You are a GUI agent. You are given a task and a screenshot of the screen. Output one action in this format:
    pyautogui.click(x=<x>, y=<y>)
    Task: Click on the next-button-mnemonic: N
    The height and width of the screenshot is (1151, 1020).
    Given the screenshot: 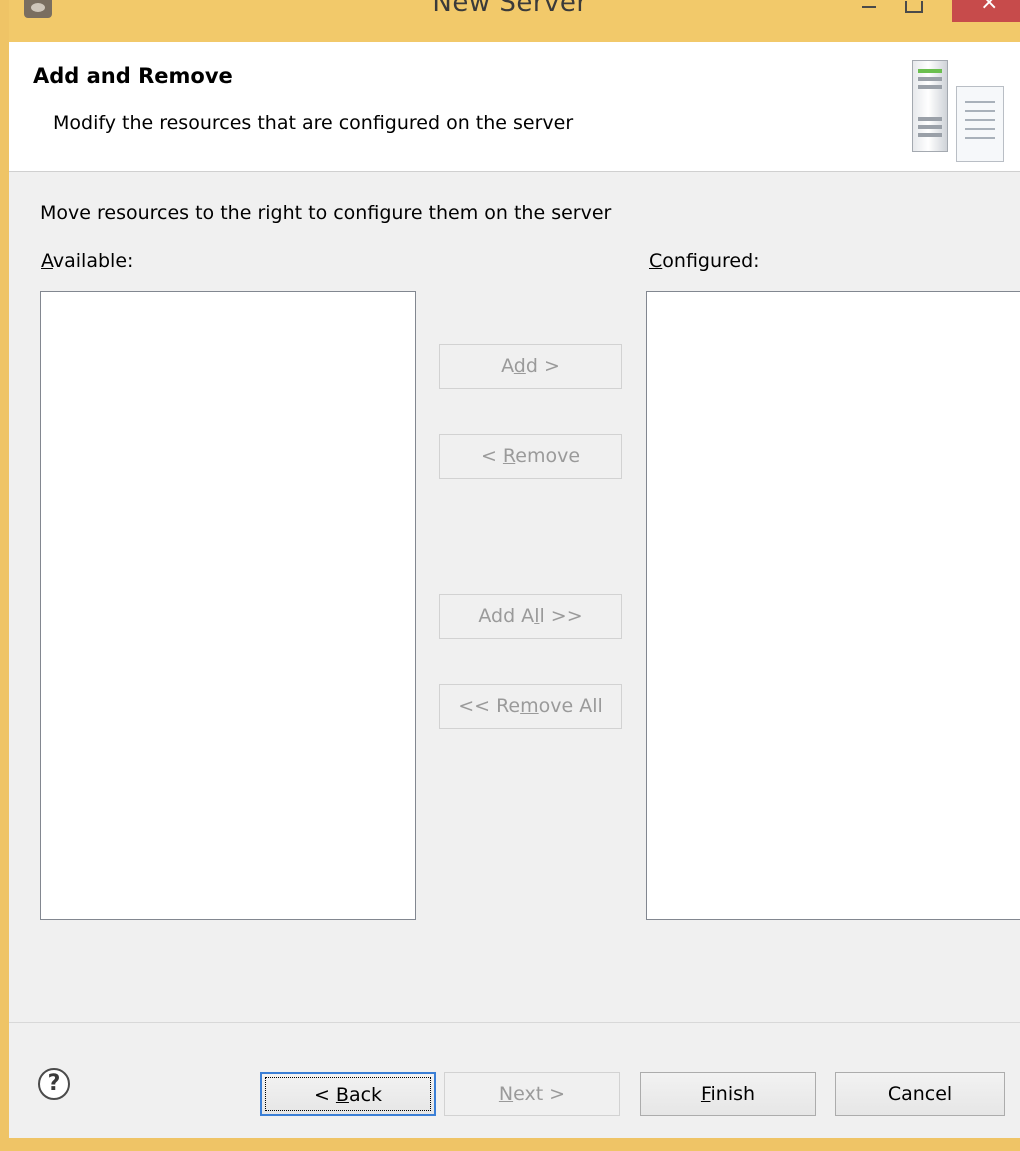 What is the action you would take?
    pyautogui.click(x=506, y=1094)
    